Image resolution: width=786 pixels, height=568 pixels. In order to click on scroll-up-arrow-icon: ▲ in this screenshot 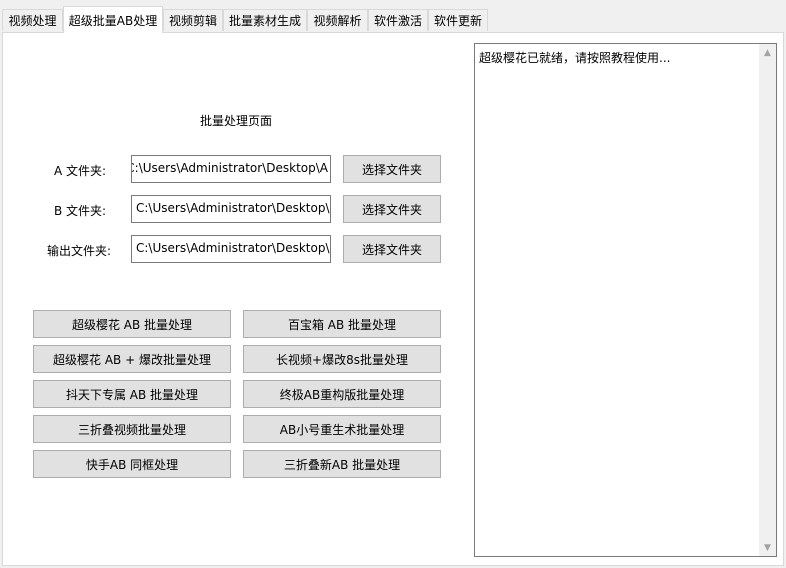, I will do `click(767, 52)`.